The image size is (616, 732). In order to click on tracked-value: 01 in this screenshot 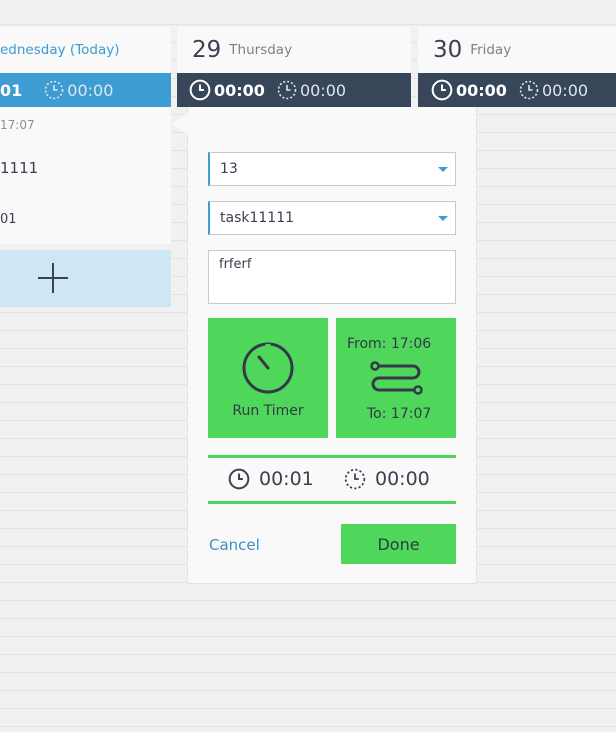, I will do `click(11, 90)`.